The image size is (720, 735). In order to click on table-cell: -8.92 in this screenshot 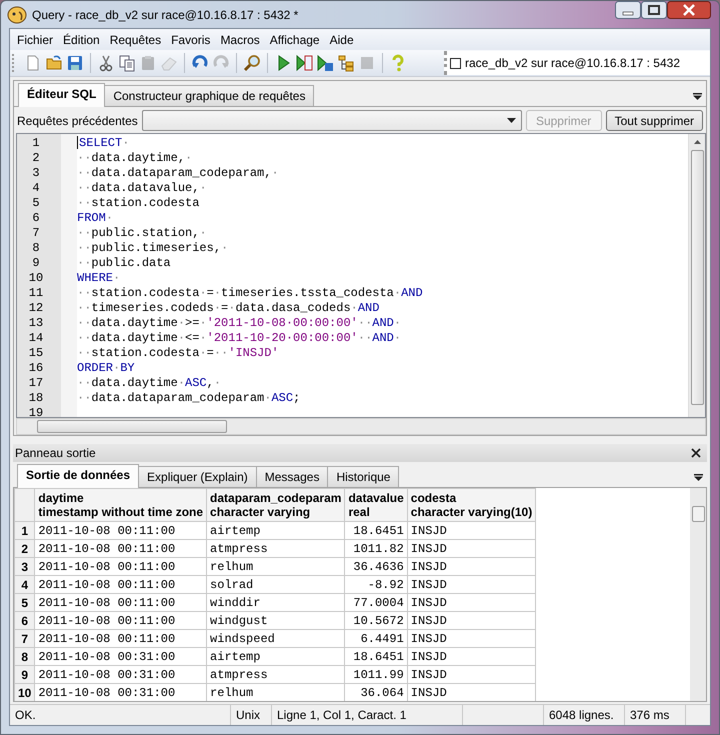, I will do `click(386, 585)`.